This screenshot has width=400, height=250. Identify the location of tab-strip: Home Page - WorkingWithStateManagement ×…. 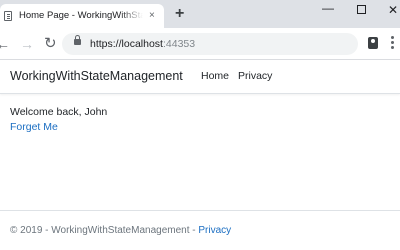
(200, 14).